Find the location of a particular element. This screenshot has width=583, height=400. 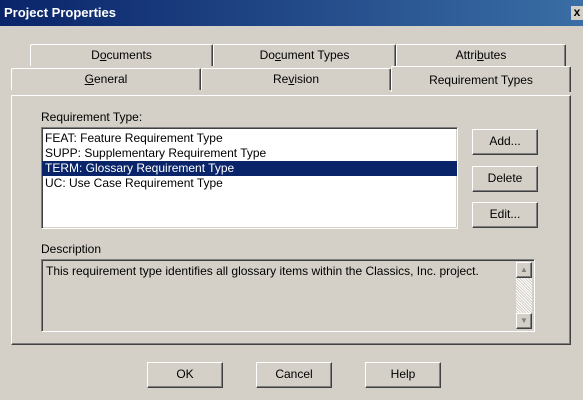

tab-requirement-types-label: Requirement Types is located at coordinates (481, 80).